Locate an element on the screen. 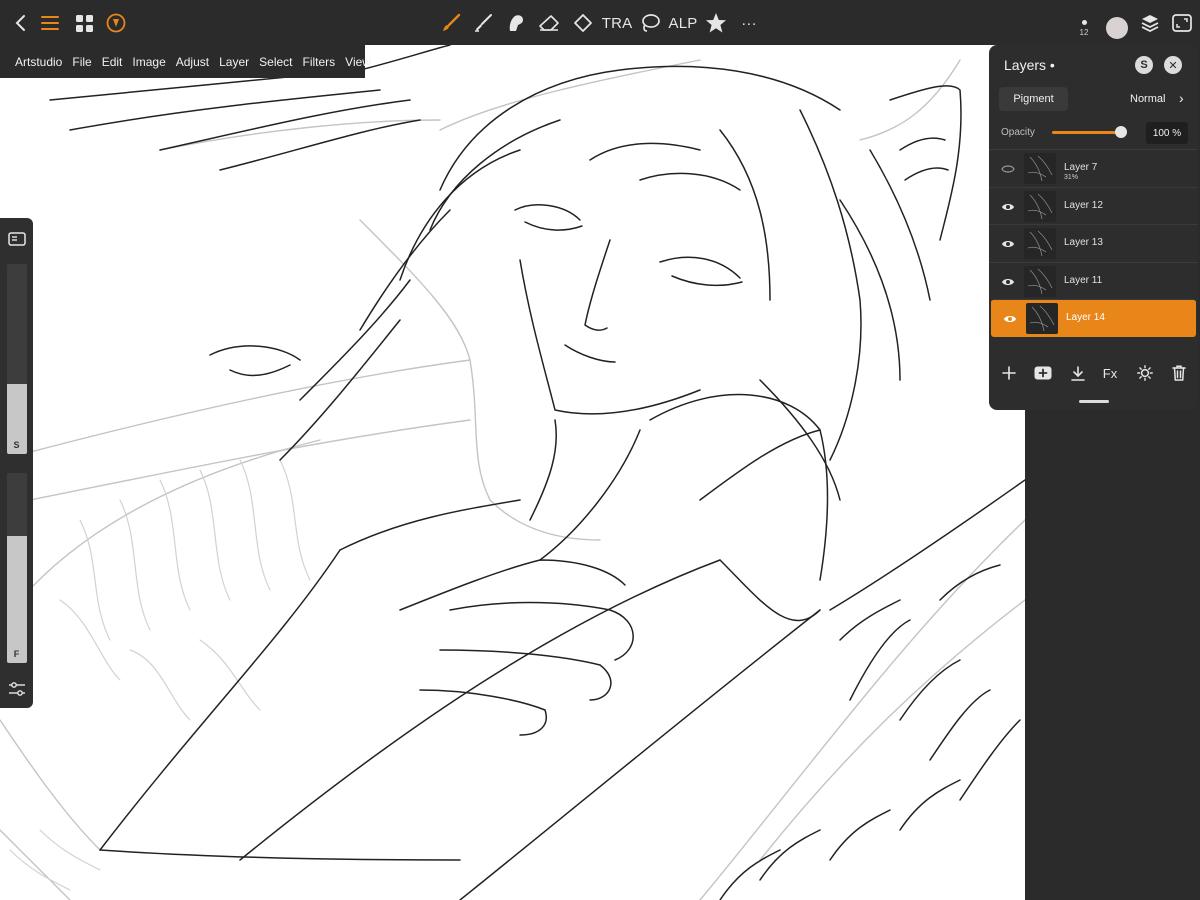  layers-panel-title: Layers • is located at coordinates (1029, 65).